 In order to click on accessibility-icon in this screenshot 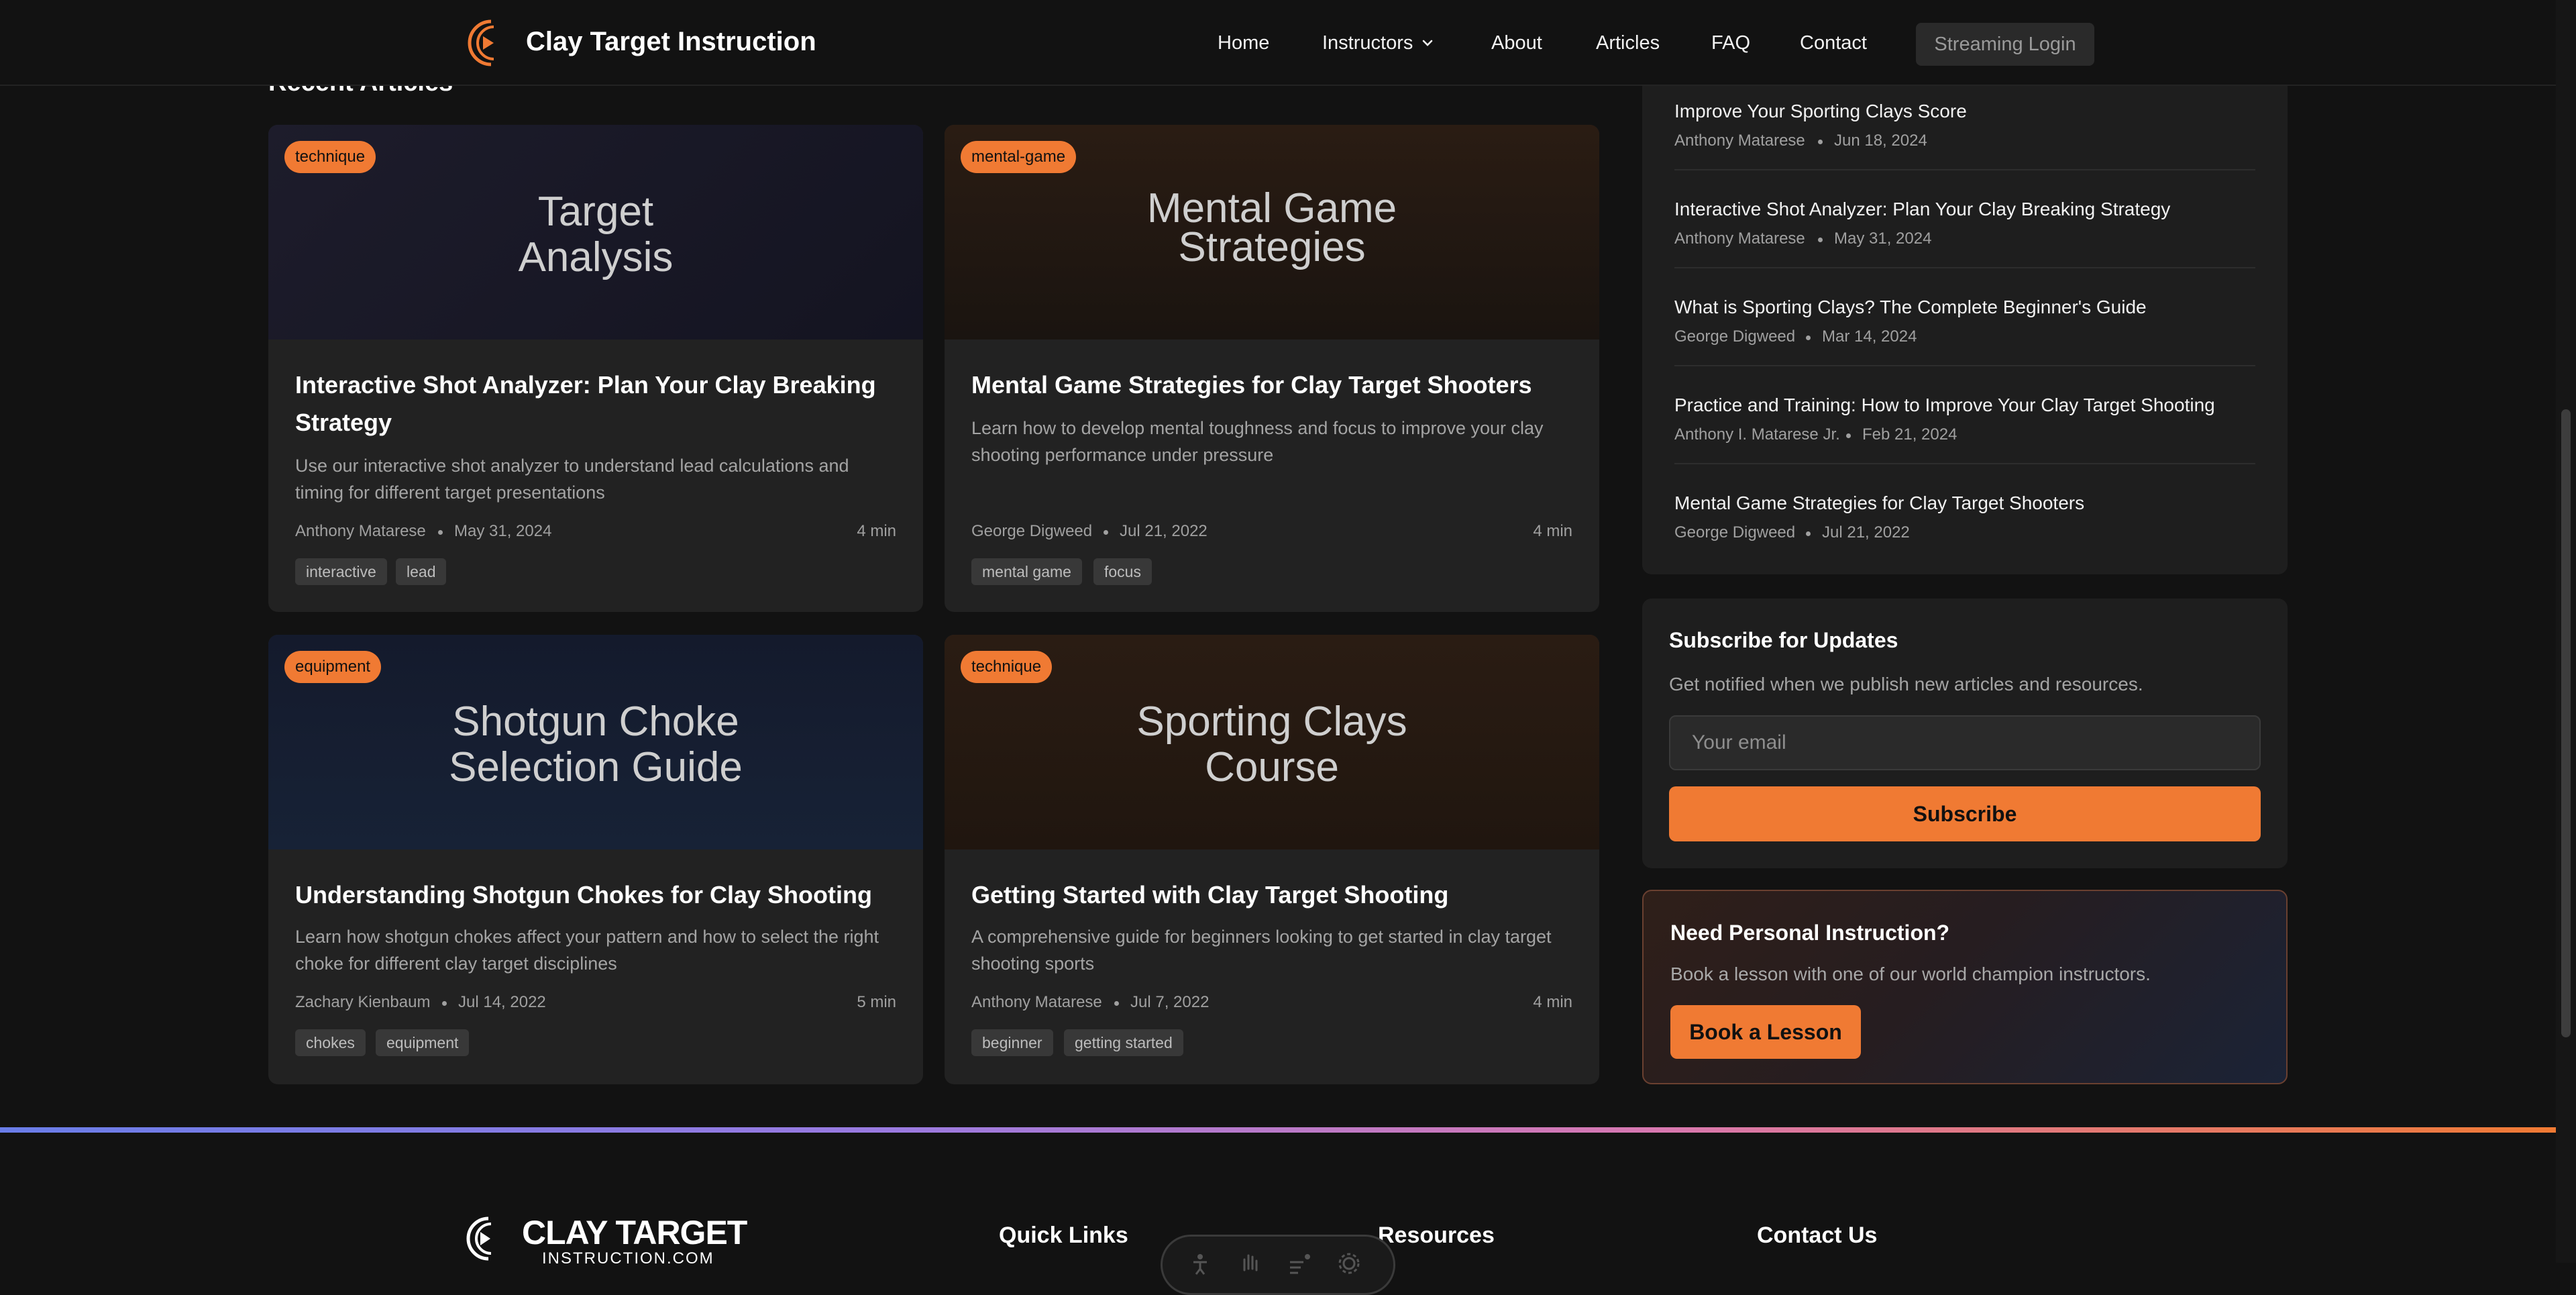, I will do `click(1200, 1263)`.